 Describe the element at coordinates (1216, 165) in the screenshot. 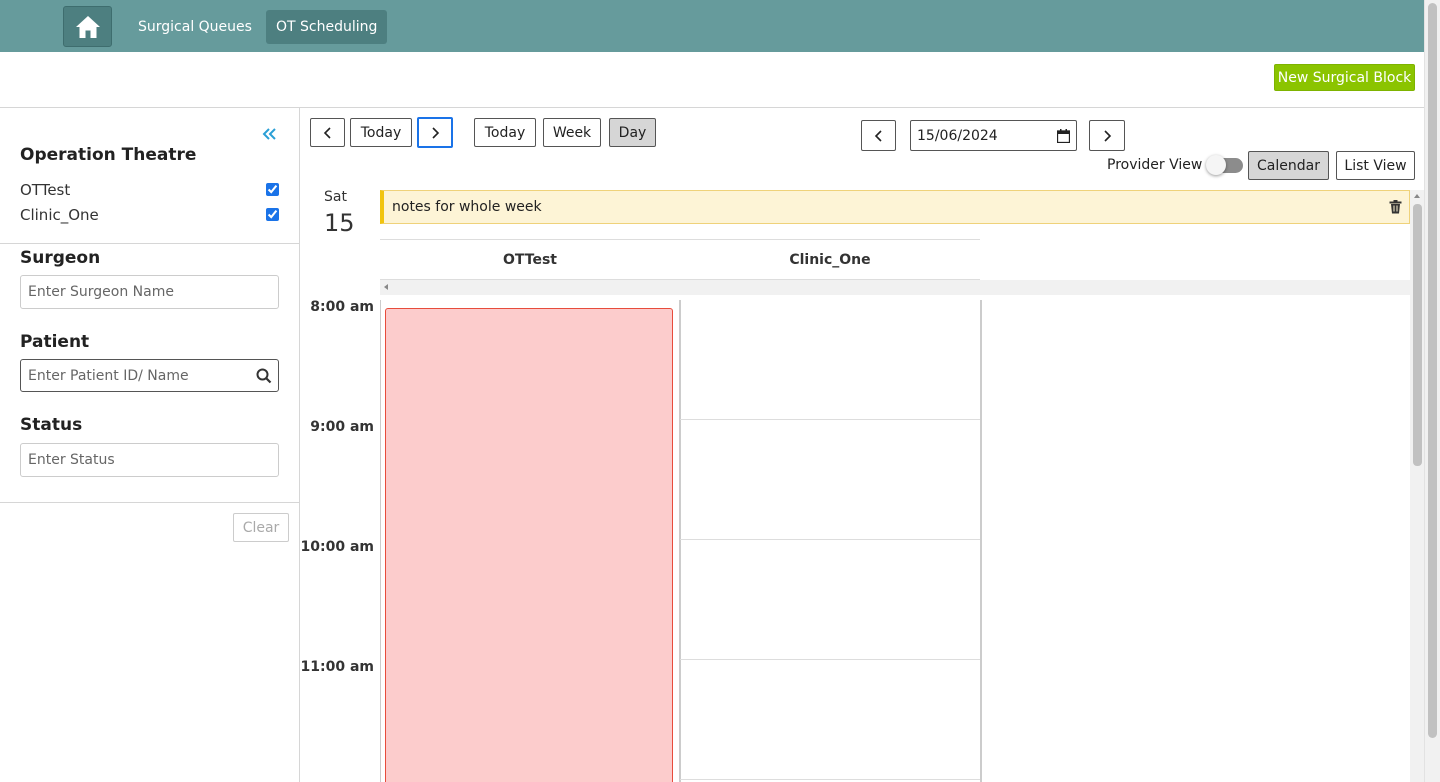

I see `toggle-knob` at that location.